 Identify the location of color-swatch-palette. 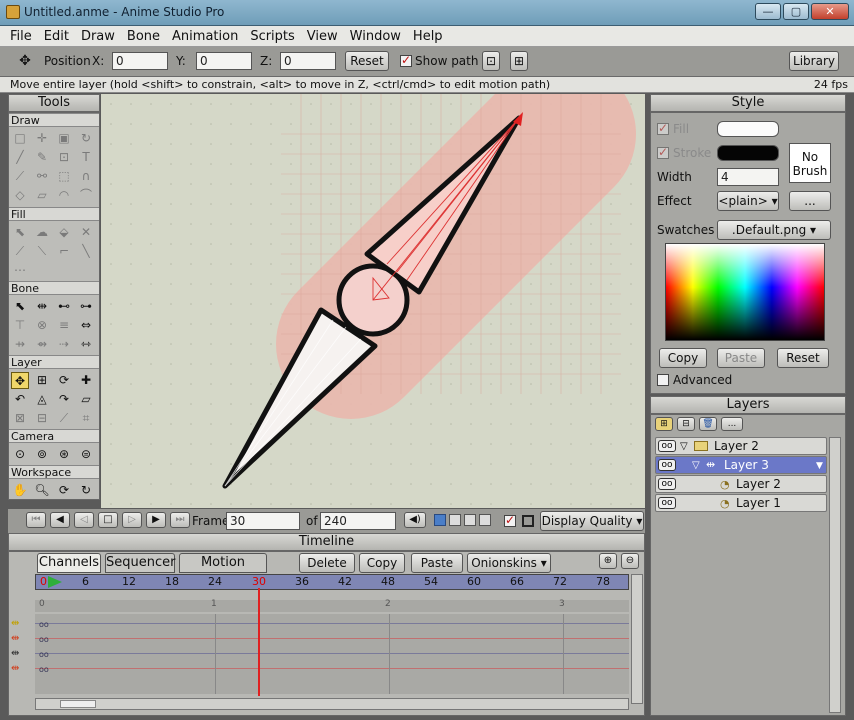
(745, 292).